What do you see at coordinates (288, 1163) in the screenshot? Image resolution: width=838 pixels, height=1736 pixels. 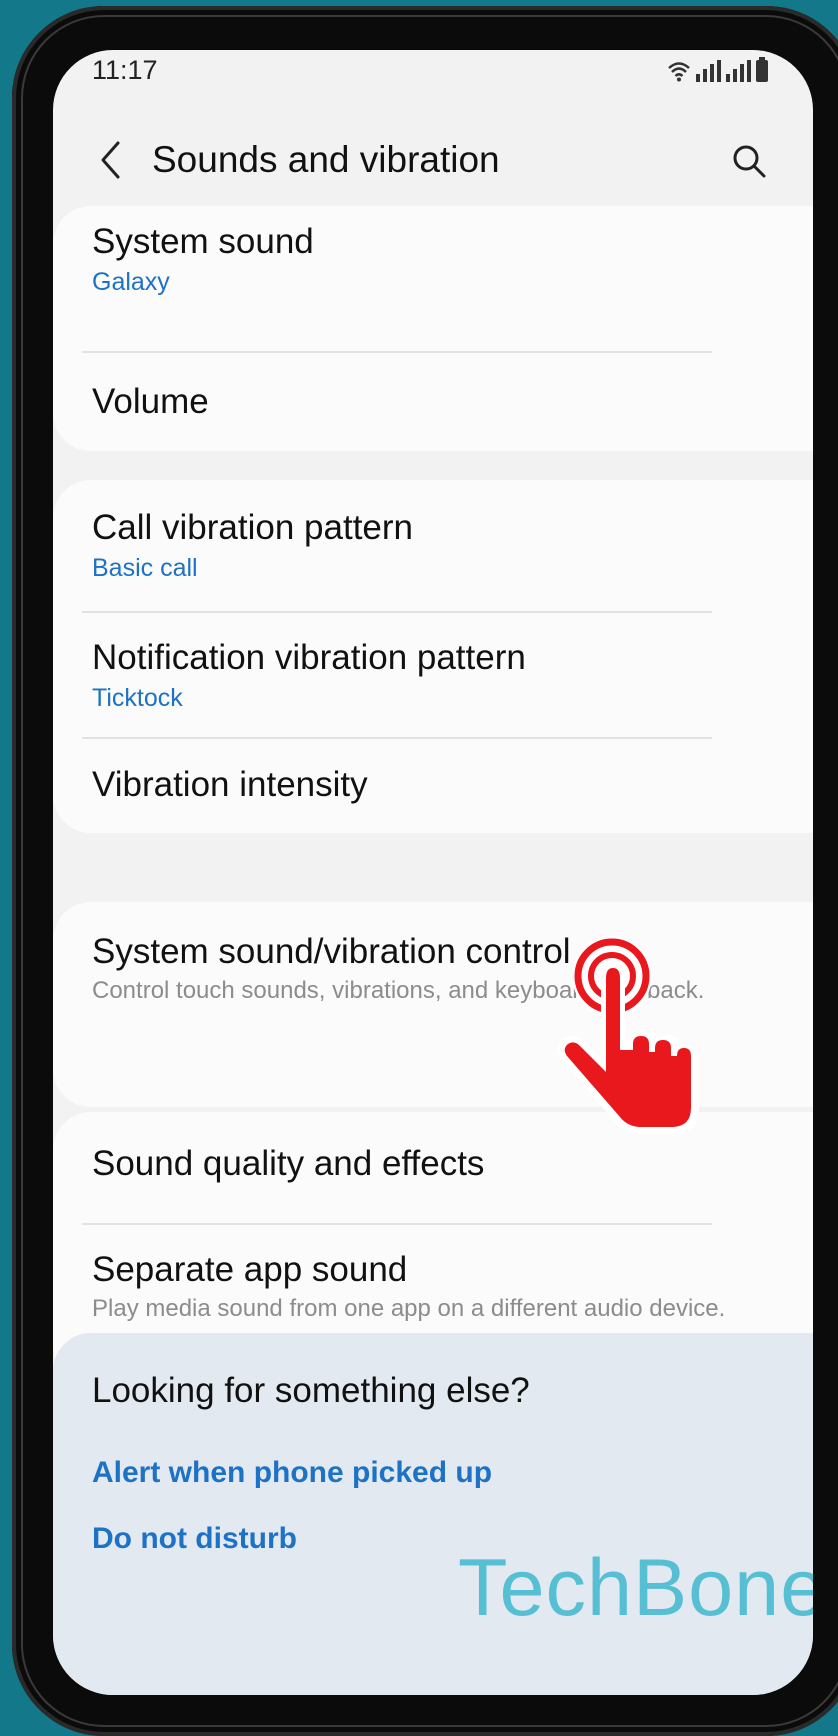 I see `sound-quality-title: Sound quality and effects` at bounding box center [288, 1163].